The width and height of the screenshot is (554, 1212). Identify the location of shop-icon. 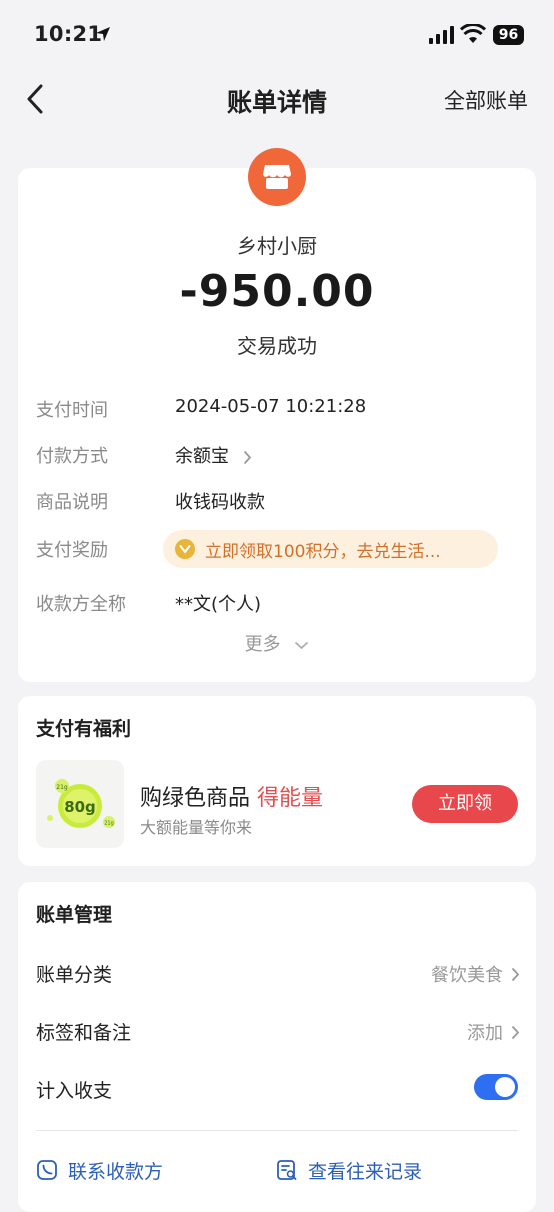
(277, 177).